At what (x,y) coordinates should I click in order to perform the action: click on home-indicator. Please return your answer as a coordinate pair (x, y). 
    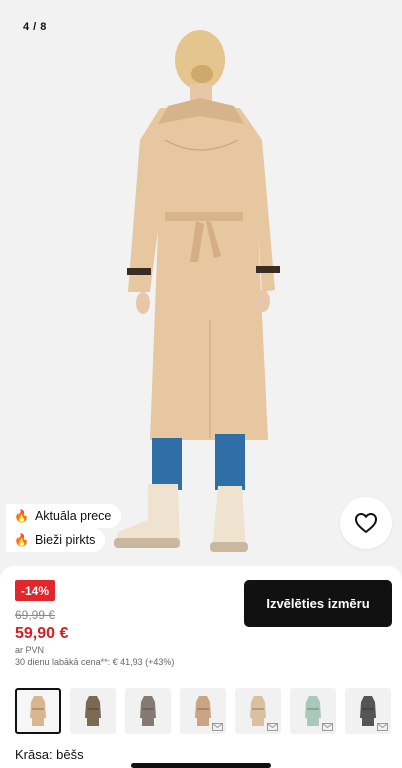
    Looking at the image, I should click on (201, 765).